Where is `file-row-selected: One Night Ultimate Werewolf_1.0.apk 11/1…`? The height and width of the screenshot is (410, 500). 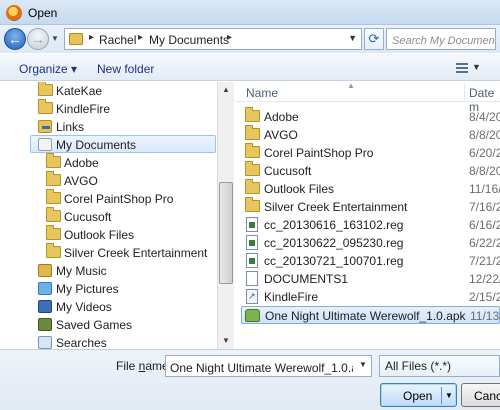 file-row-selected: One Night Ultimate Werewolf_1.0.apk 11/1… is located at coordinates (370, 315).